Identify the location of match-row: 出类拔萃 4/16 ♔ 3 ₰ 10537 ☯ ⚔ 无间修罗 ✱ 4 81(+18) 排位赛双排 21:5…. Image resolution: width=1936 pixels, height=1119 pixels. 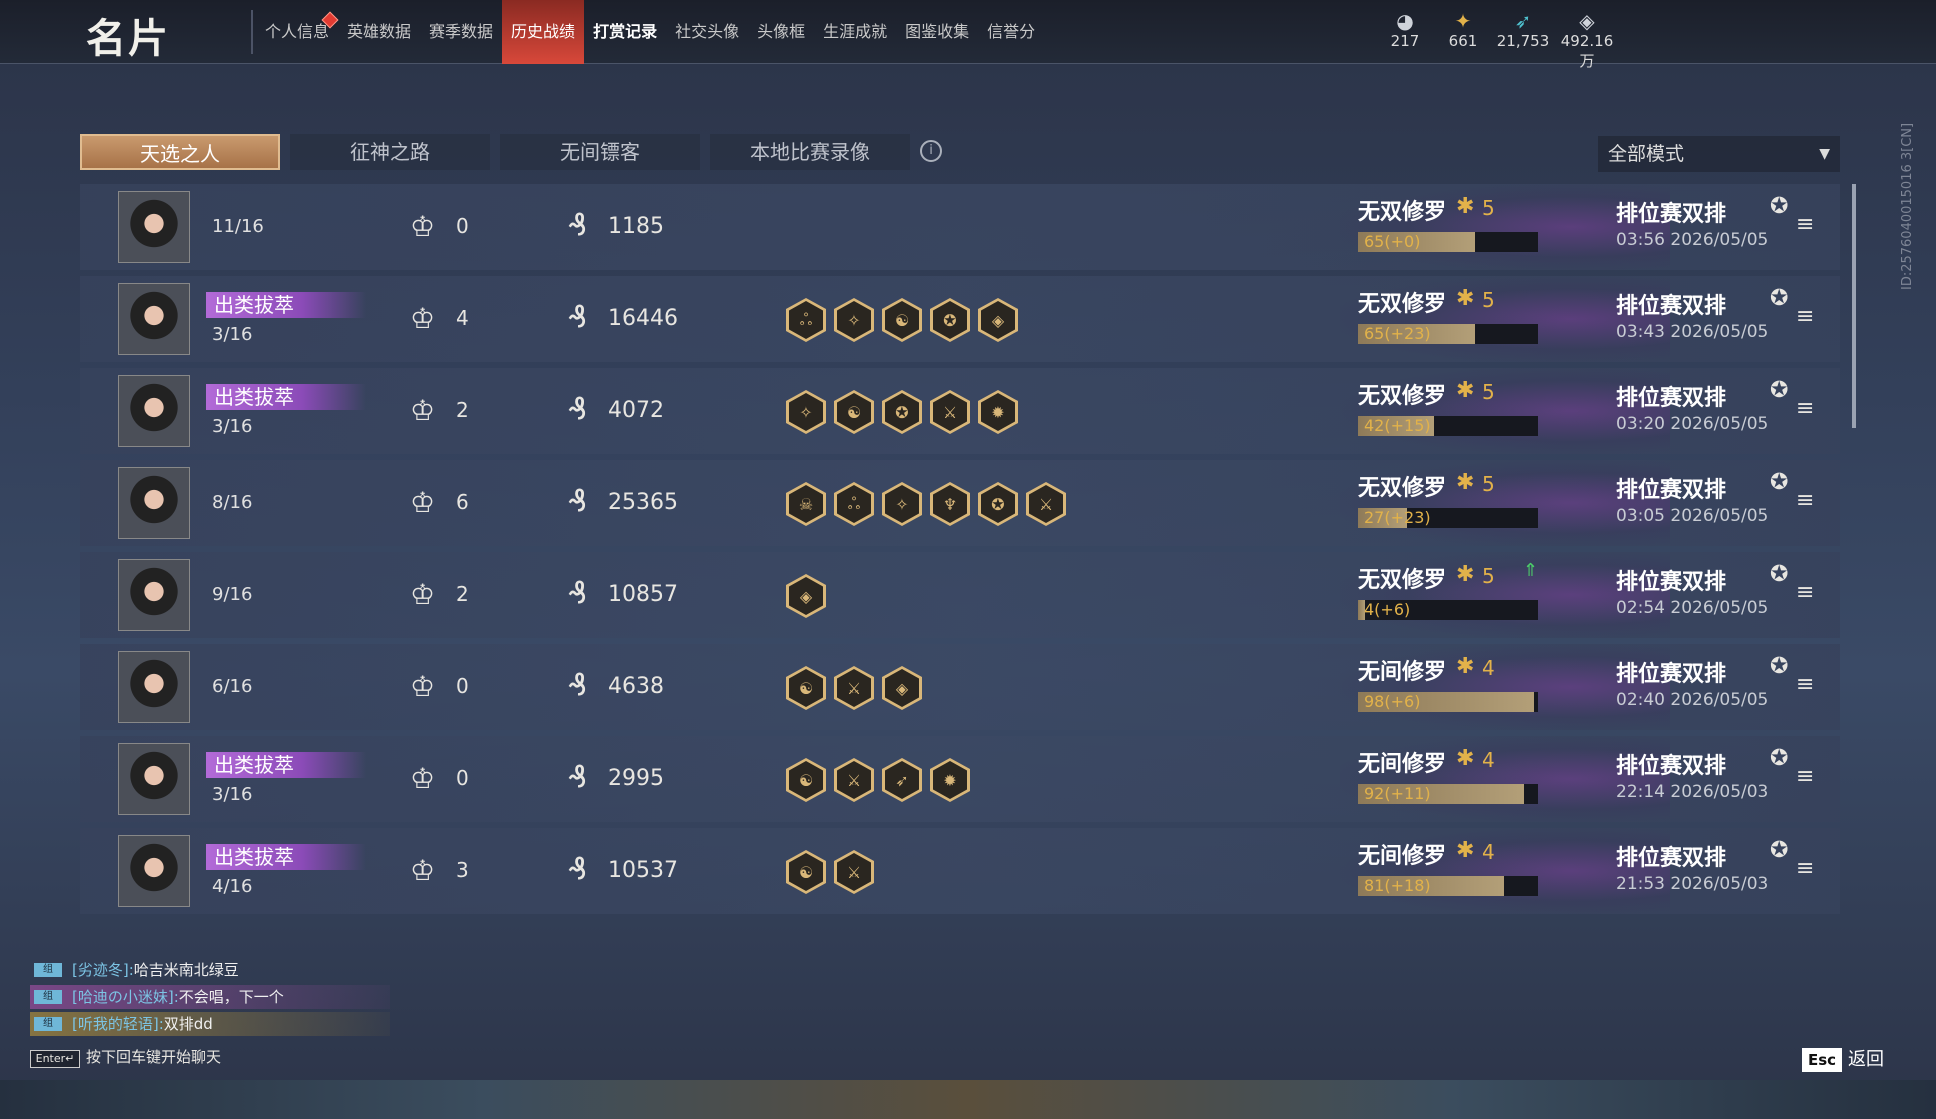
(960, 871).